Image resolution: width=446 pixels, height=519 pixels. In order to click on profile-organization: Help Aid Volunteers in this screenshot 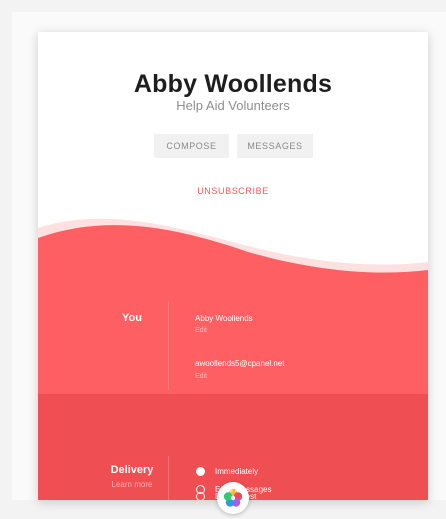, I will do `click(233, 105)`.